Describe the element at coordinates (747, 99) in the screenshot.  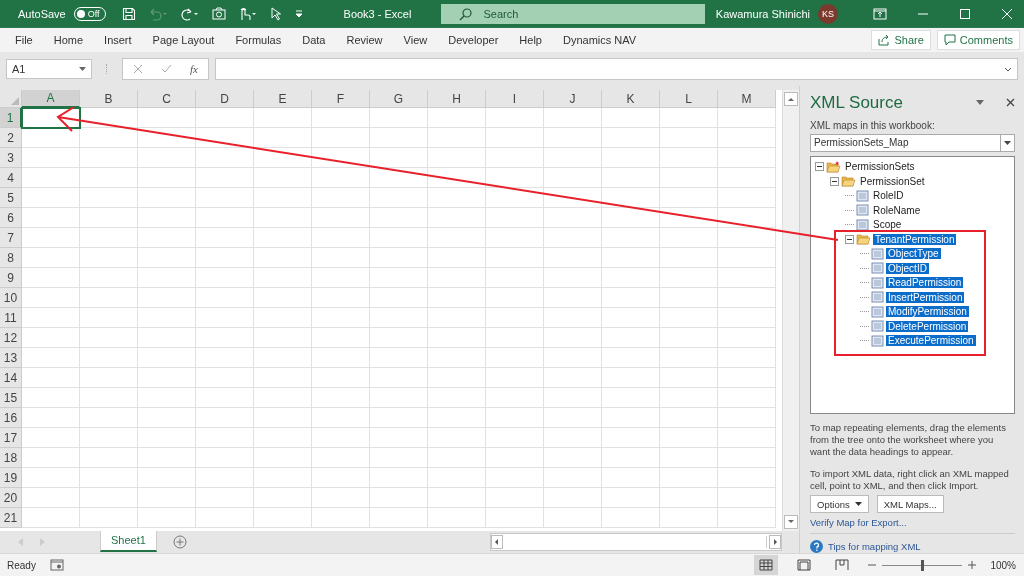
I see `column-header: M` at that location.